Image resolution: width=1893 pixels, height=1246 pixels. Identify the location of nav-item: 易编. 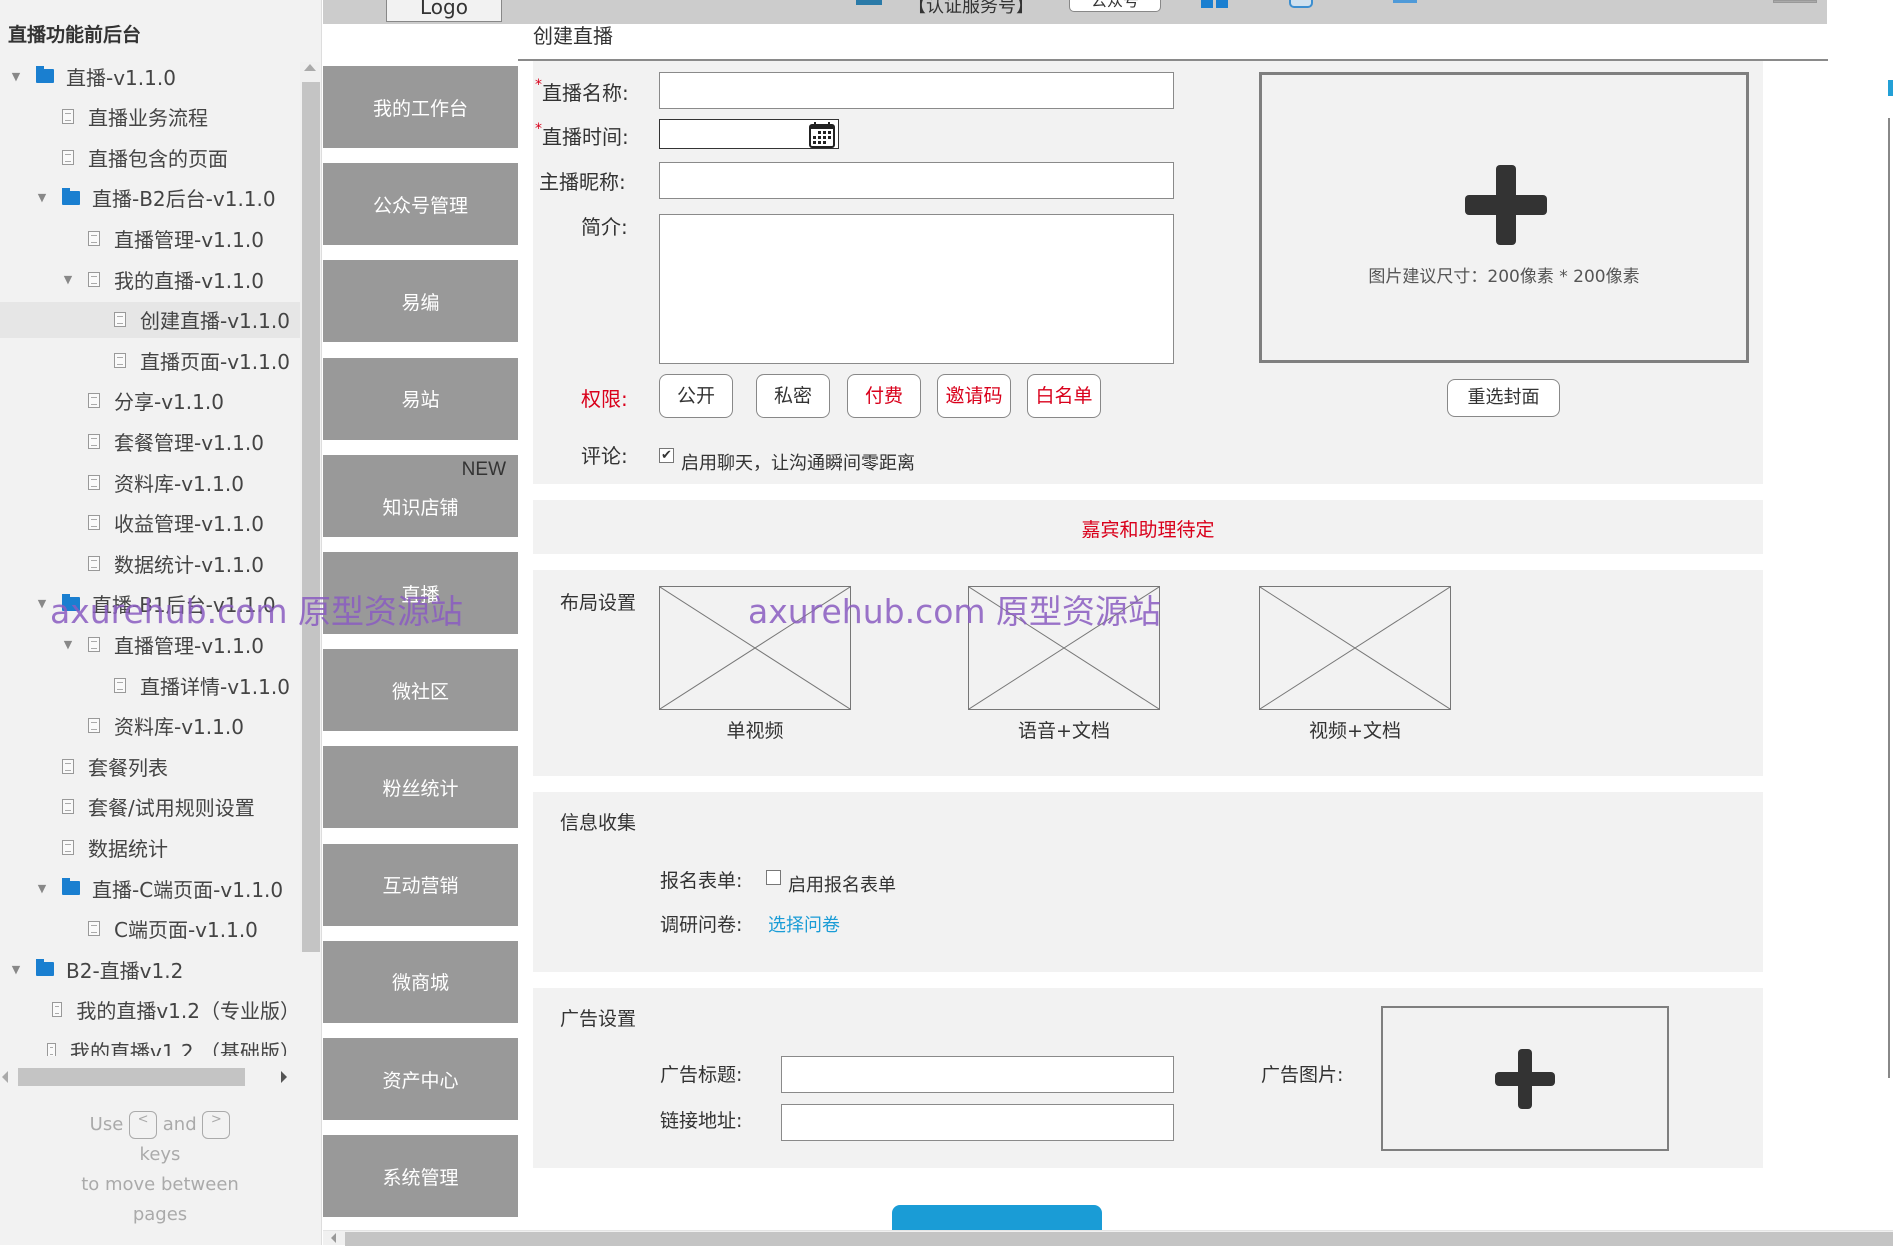
(420, 301).